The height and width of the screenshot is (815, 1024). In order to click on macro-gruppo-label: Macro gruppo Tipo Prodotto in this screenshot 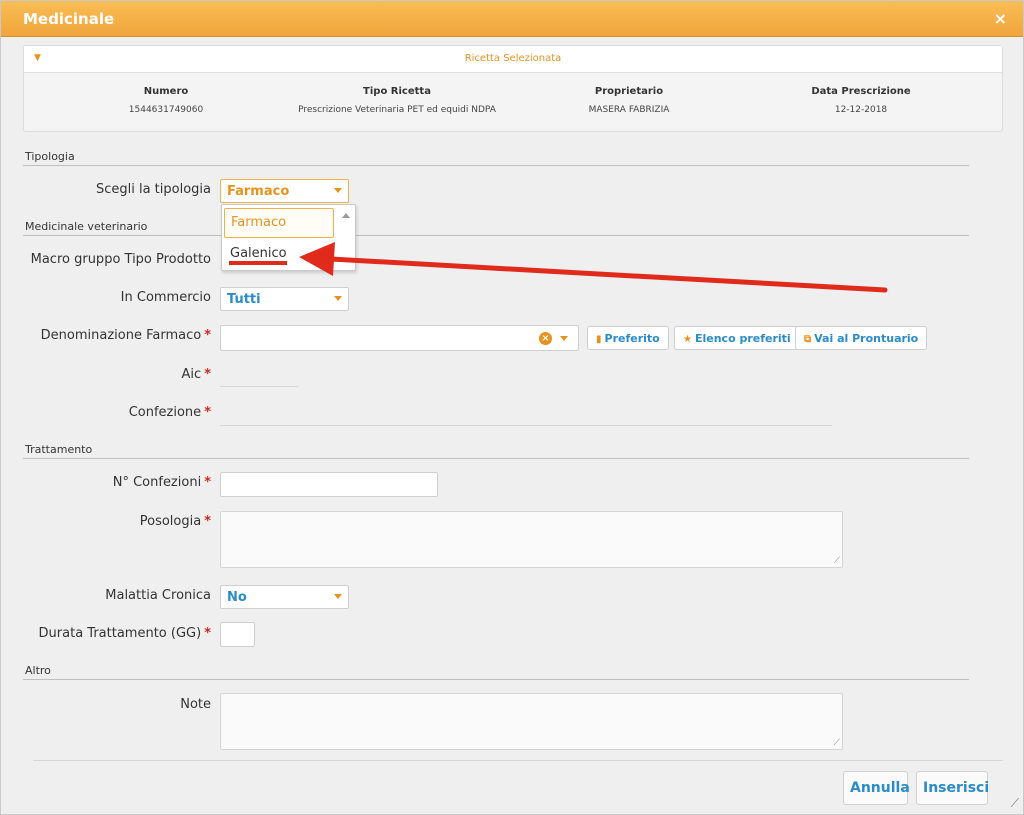, I will do `click(120, 259)`.